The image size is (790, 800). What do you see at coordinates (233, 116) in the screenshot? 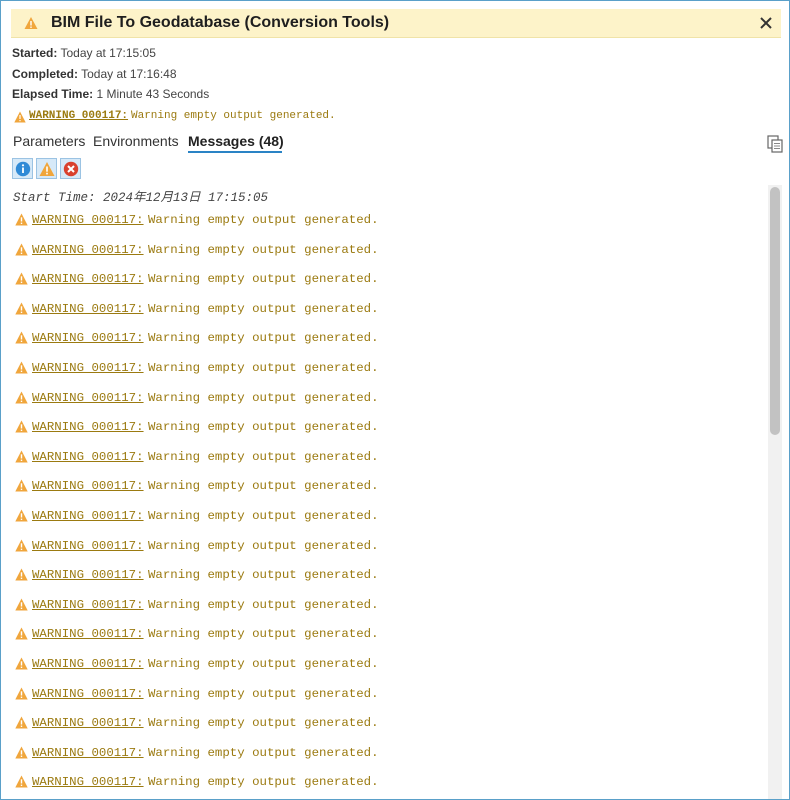
I see `summary-warning-text: Warning empty output generated.` at bounding box center [233, 116].